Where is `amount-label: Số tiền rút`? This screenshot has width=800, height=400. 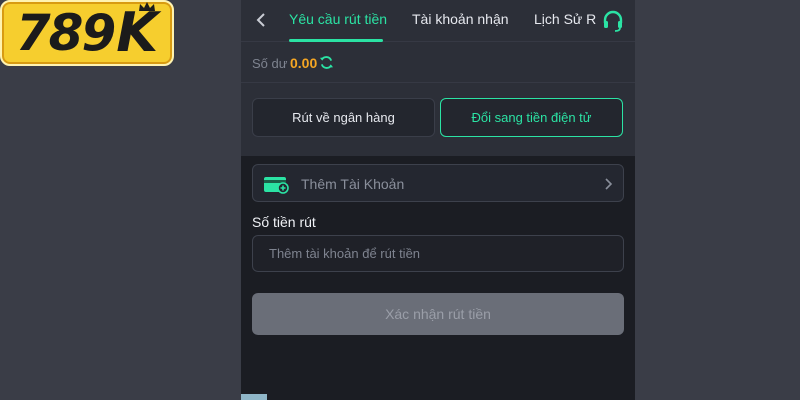 amount-label: Số tiền rút is located at coordinates (284, 222).